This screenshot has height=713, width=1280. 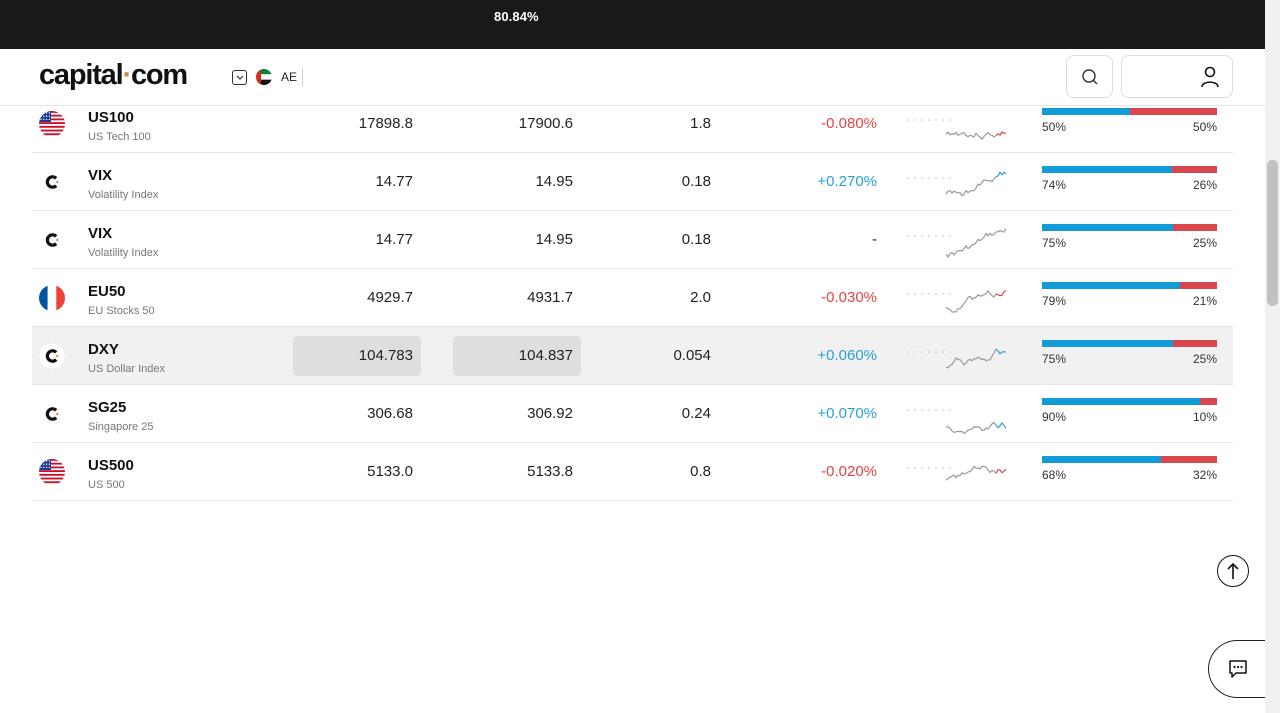 I want to click on change-value: -, so click(x=874, y=239).